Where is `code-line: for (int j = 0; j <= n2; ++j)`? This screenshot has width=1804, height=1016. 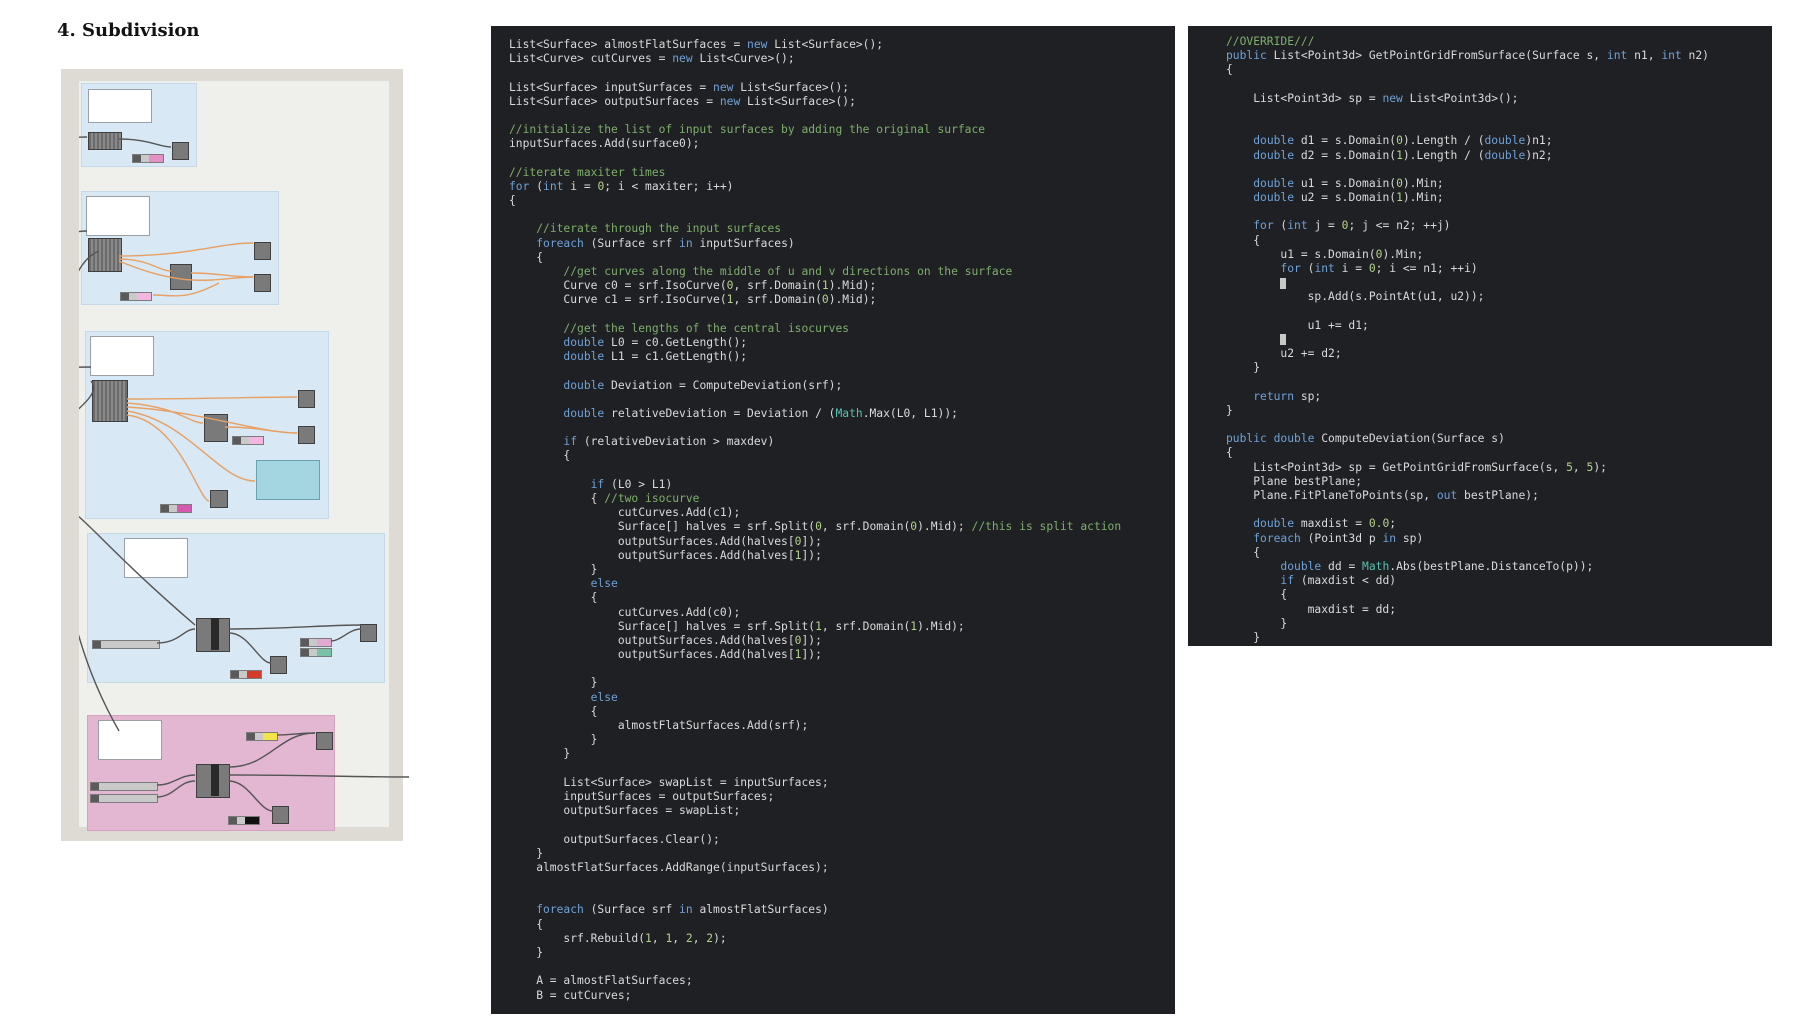
code-line: for (int j = 0; j <= n2; ++j) is located at coordinates (1352, 226).